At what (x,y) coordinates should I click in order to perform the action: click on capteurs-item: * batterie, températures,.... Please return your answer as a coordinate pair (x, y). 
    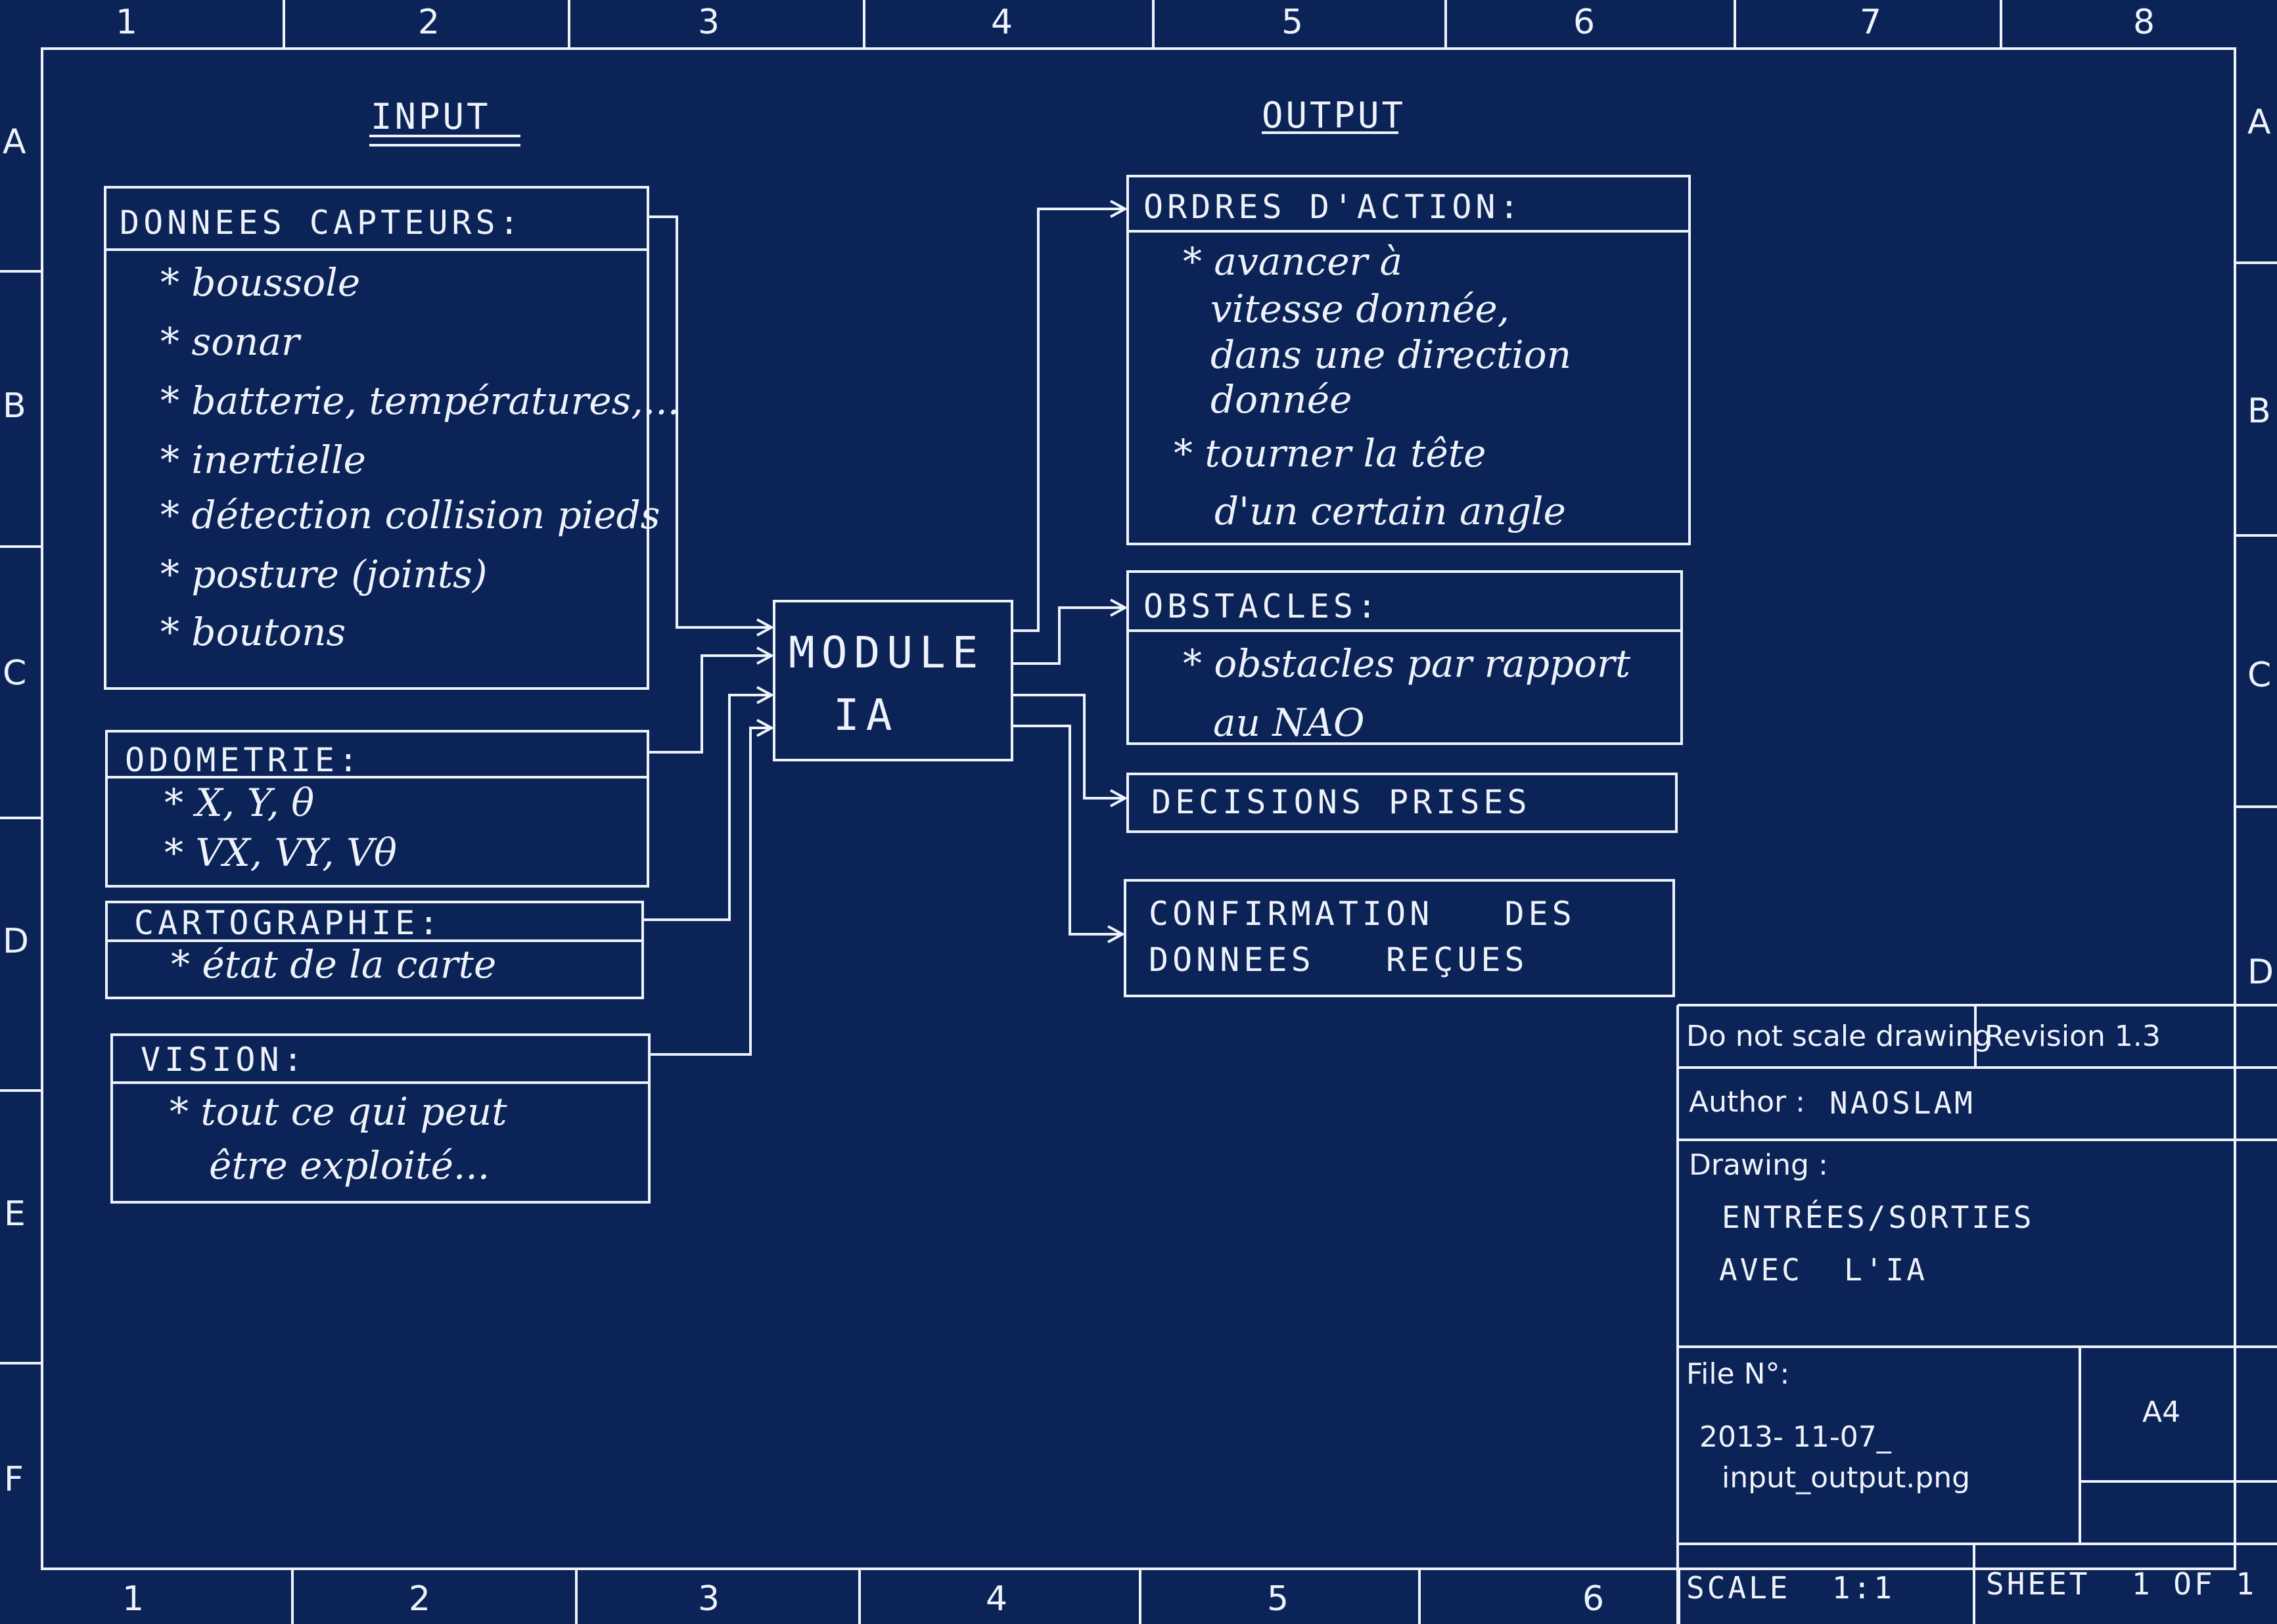
    Looking at the image, I should click on (420, 400).